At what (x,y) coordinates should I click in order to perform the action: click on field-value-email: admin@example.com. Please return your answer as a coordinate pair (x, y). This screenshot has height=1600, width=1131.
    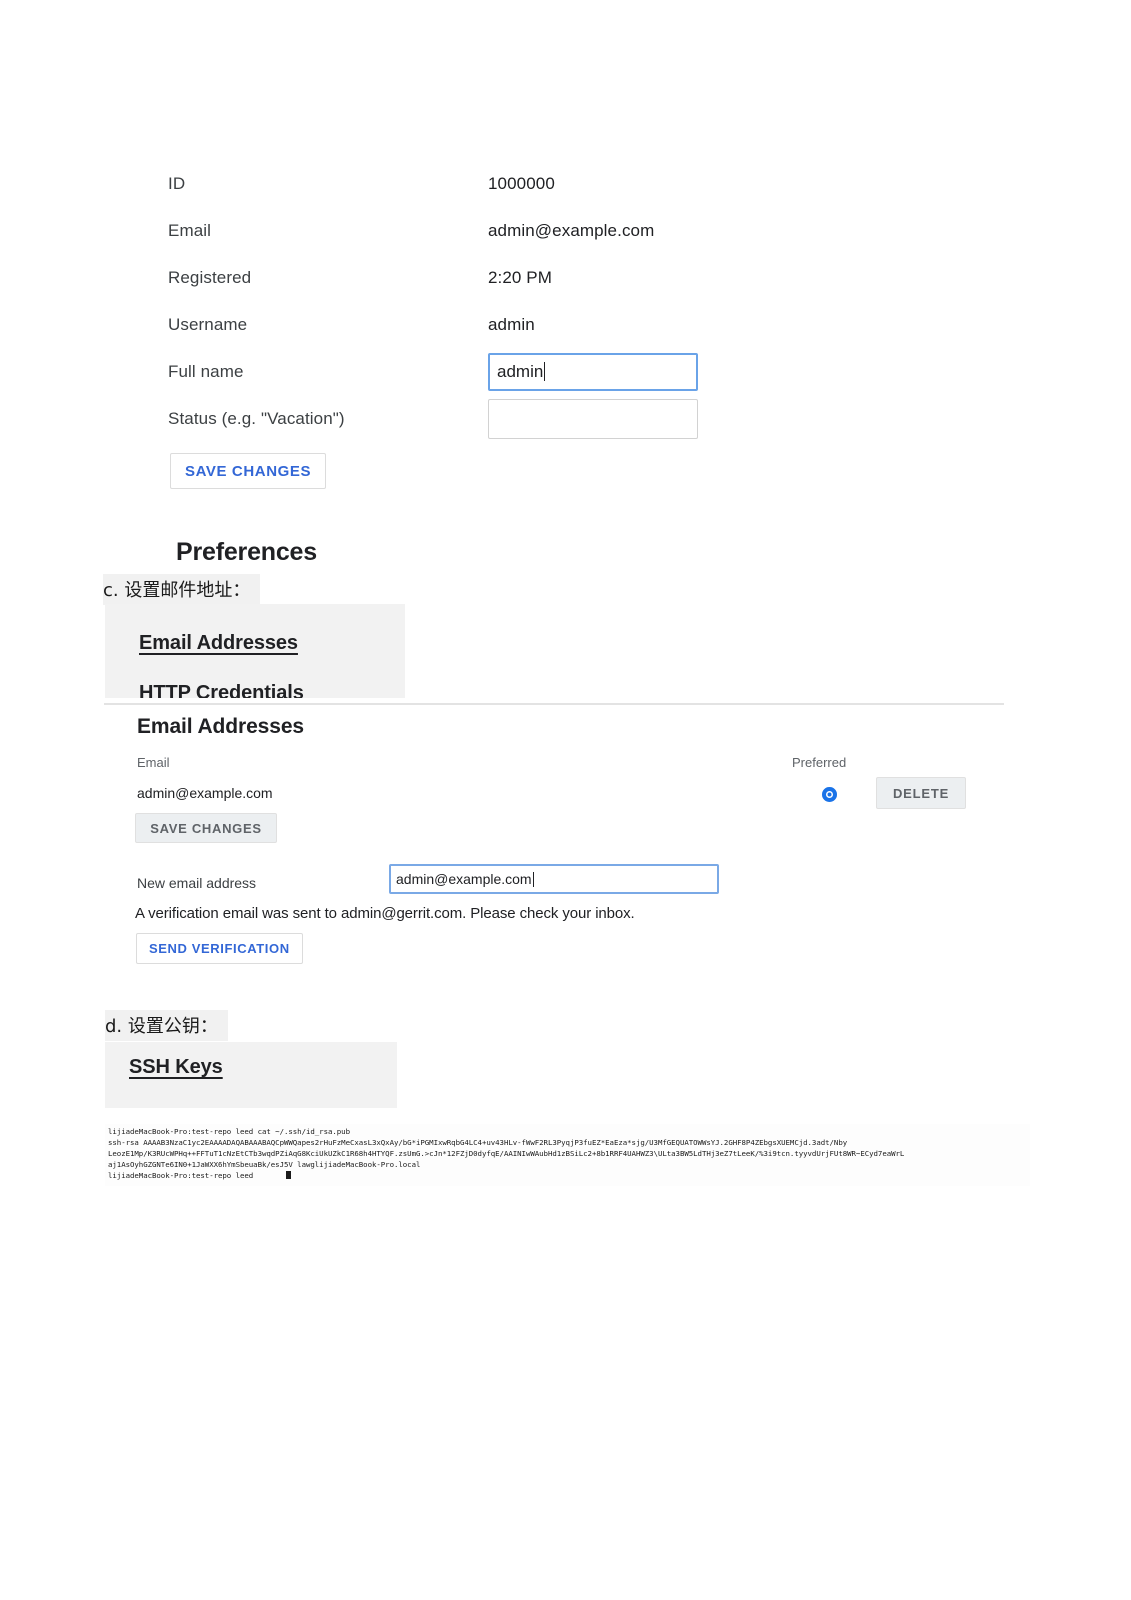
    Looking at the image, I should click on (571, 230).